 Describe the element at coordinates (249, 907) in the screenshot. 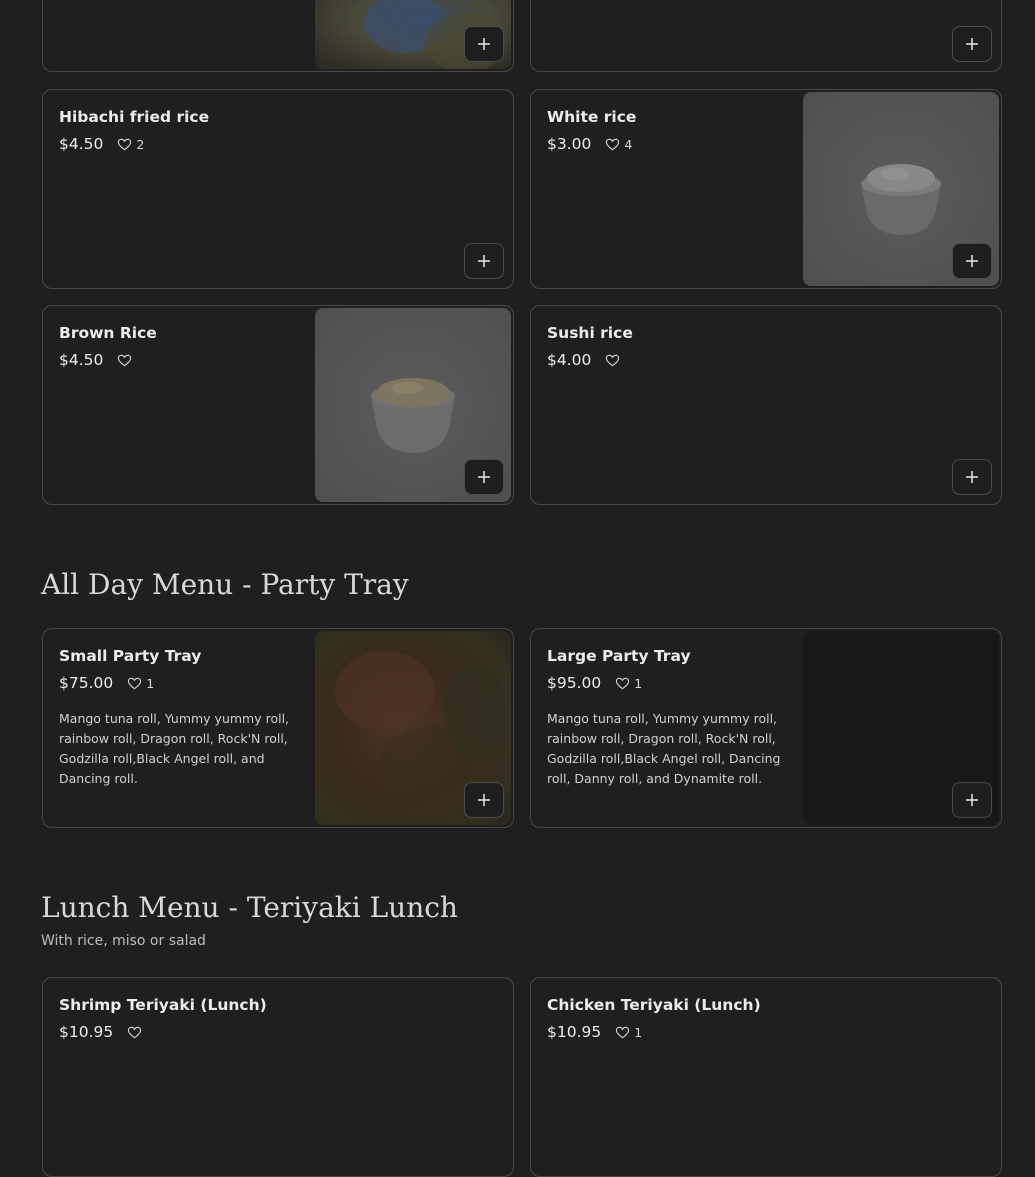

I see `section-title: Lunch Menu - Teriyaki Lunch` at that location.